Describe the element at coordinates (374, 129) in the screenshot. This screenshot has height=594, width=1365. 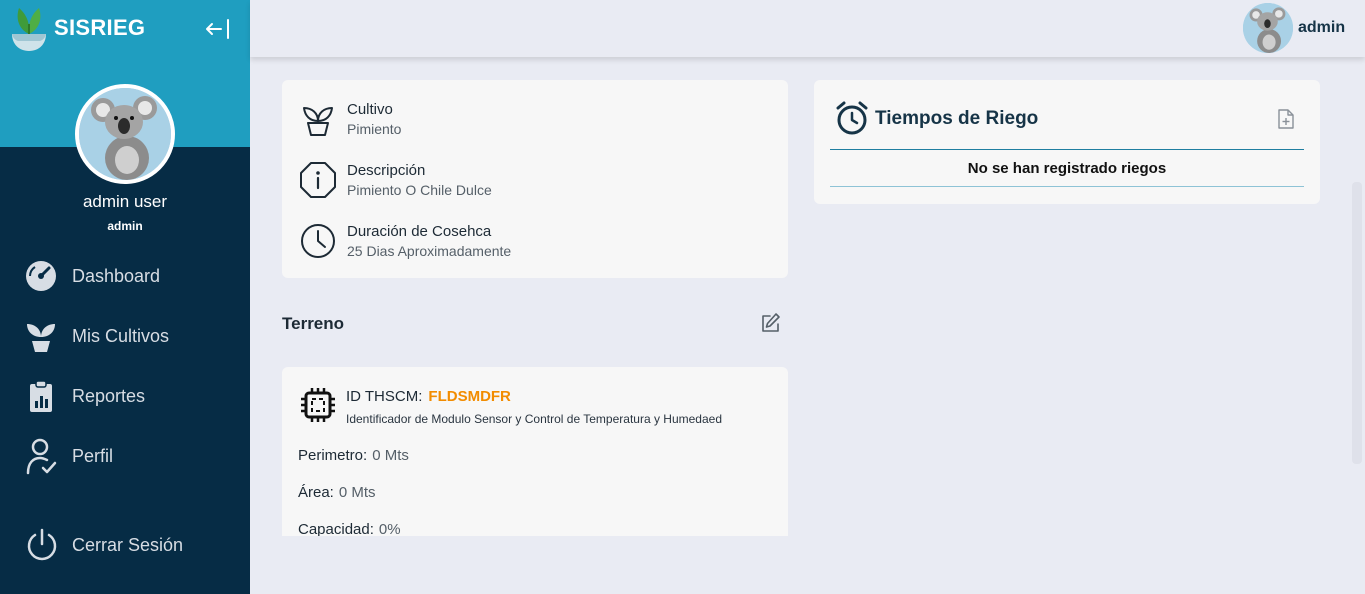
I see `cultivo-value: Pimiento` at that location.